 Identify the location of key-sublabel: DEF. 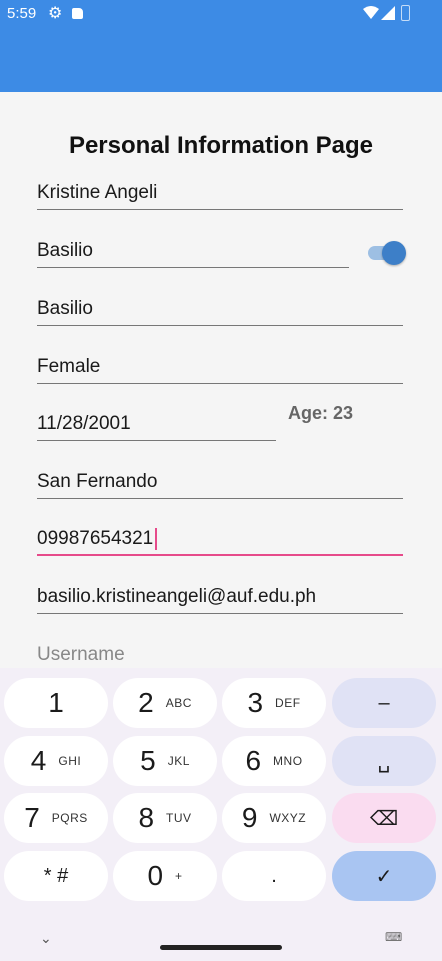
(288, 703).